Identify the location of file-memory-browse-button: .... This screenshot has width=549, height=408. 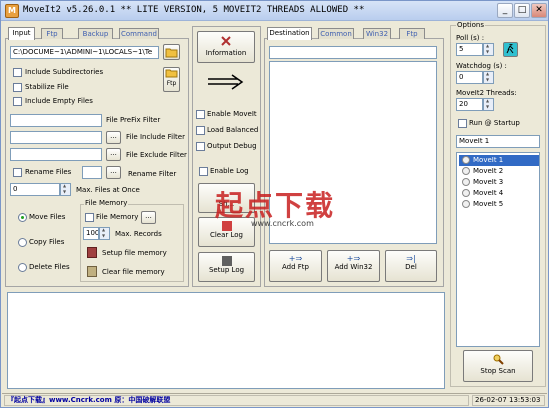
(148, 217).